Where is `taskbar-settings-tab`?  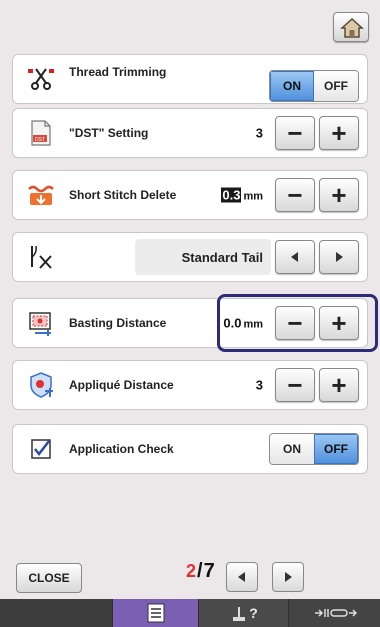
taskbar-settings-tab is located at coordinates (155, 613).